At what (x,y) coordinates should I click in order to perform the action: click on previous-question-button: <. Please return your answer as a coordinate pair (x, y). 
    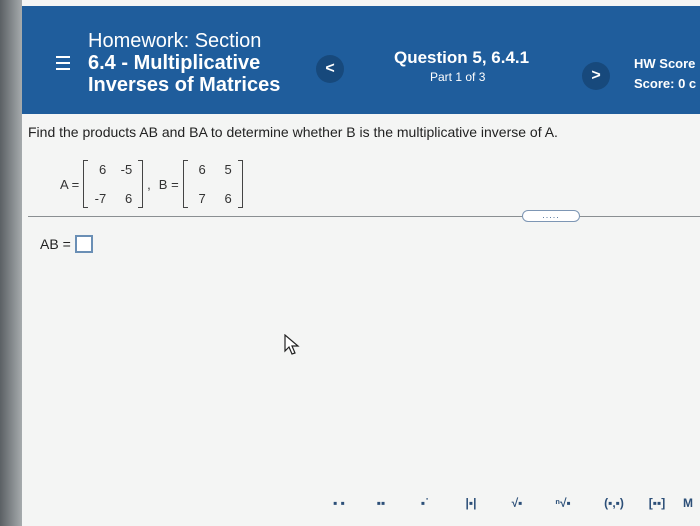
    Looking at the image, I should click on (330, 69).